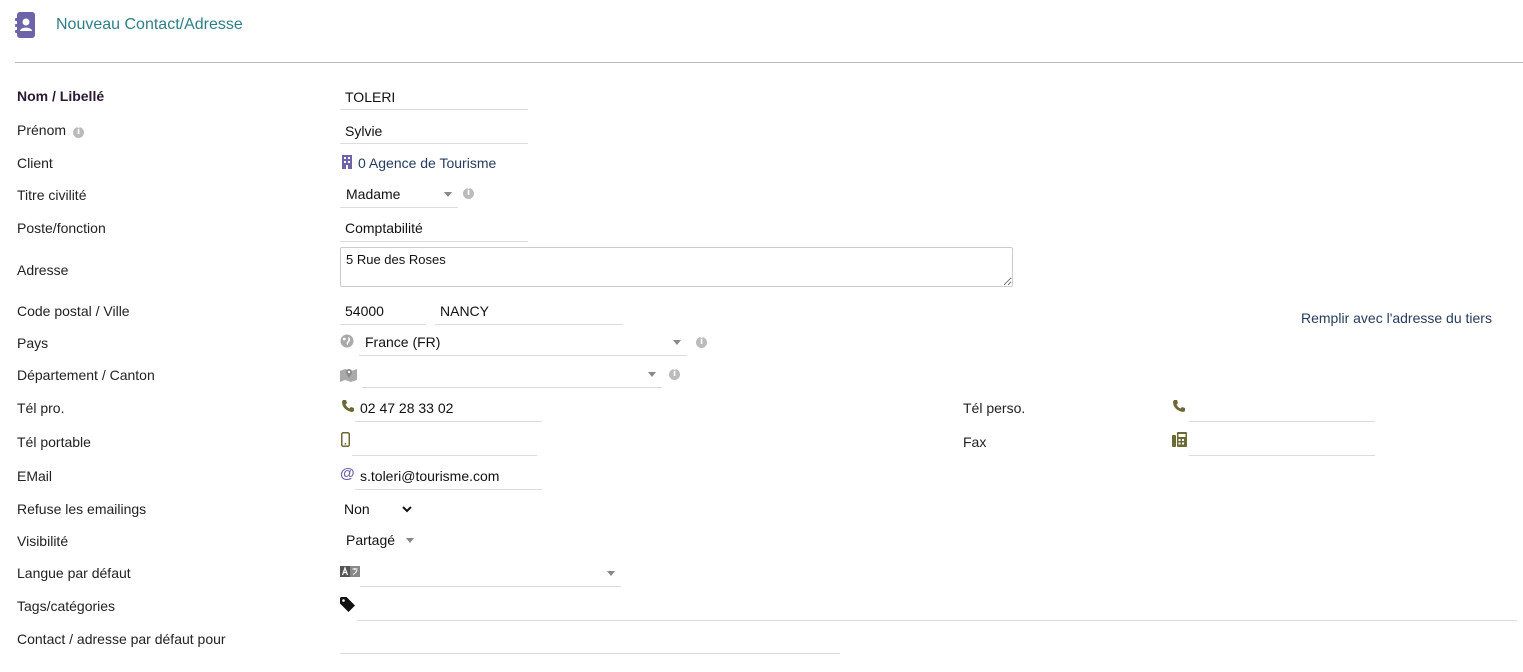 This screenshot has width=1523, height=672. I want to click on prenom-label-text: Prénom, so click(42, 130).